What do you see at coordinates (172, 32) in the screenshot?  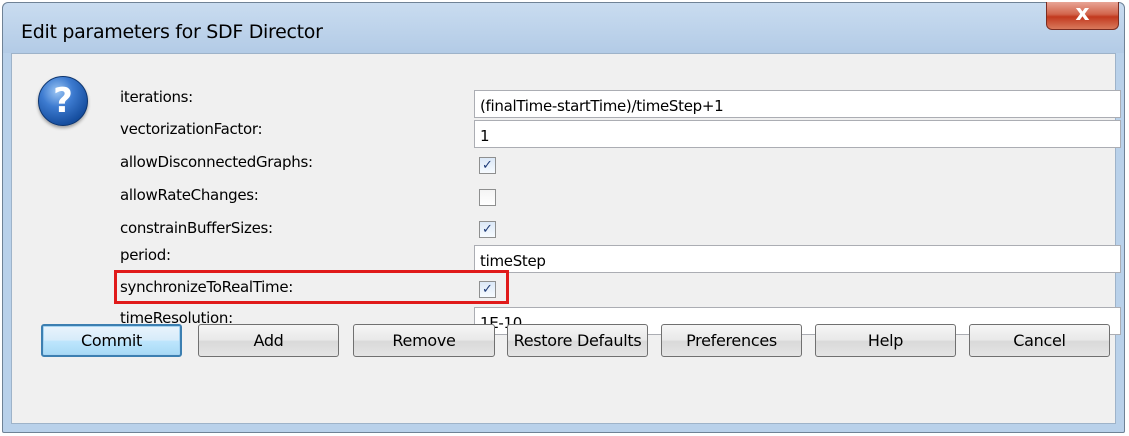 I see `dialog-title: Edit parameters for SDF Director` at bounding box center [172, 32].